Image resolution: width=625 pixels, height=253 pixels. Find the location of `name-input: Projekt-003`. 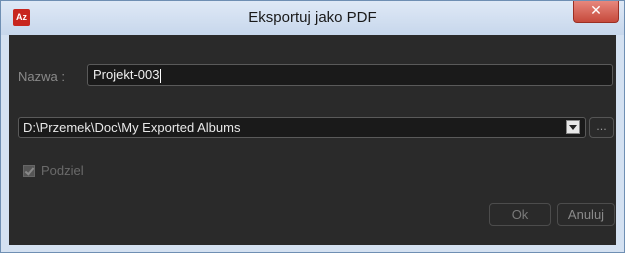

name-input: Projekt-003 is located at coordinates (350, 75).